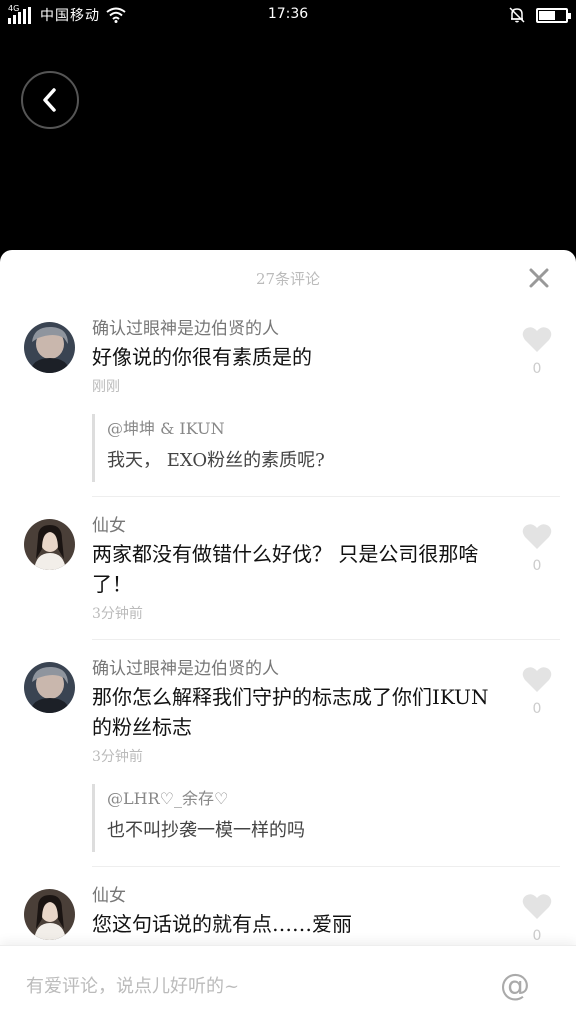 Image resolution: width=576 pixels, height=1024 pixels. I want to click on battery-icon, so click(553, 15).